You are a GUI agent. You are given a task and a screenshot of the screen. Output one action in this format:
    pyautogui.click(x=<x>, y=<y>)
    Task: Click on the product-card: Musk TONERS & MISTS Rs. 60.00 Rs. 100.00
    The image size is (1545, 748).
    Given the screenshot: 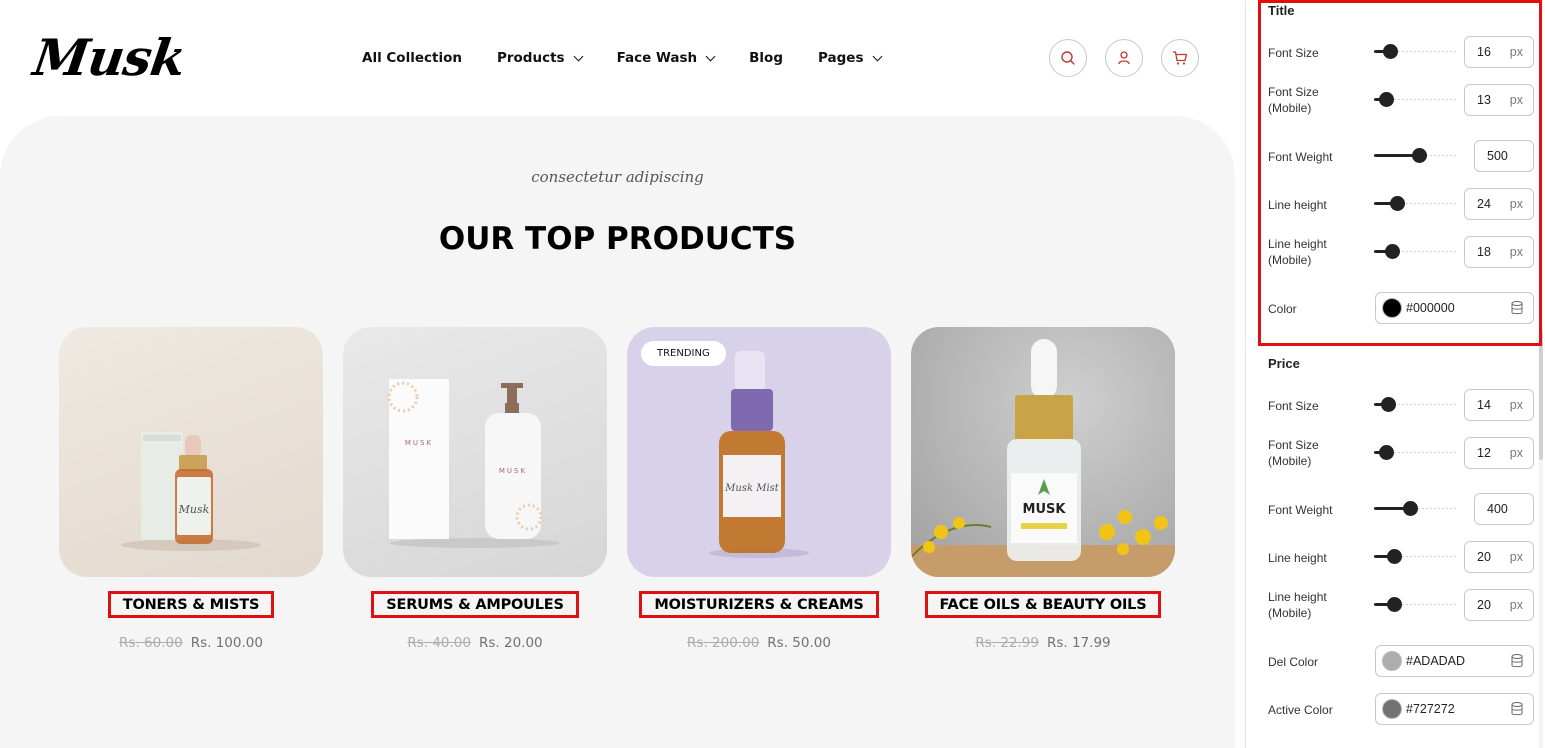 What is the action you would take?
    pyautogui.click(x=191, y=489)
    